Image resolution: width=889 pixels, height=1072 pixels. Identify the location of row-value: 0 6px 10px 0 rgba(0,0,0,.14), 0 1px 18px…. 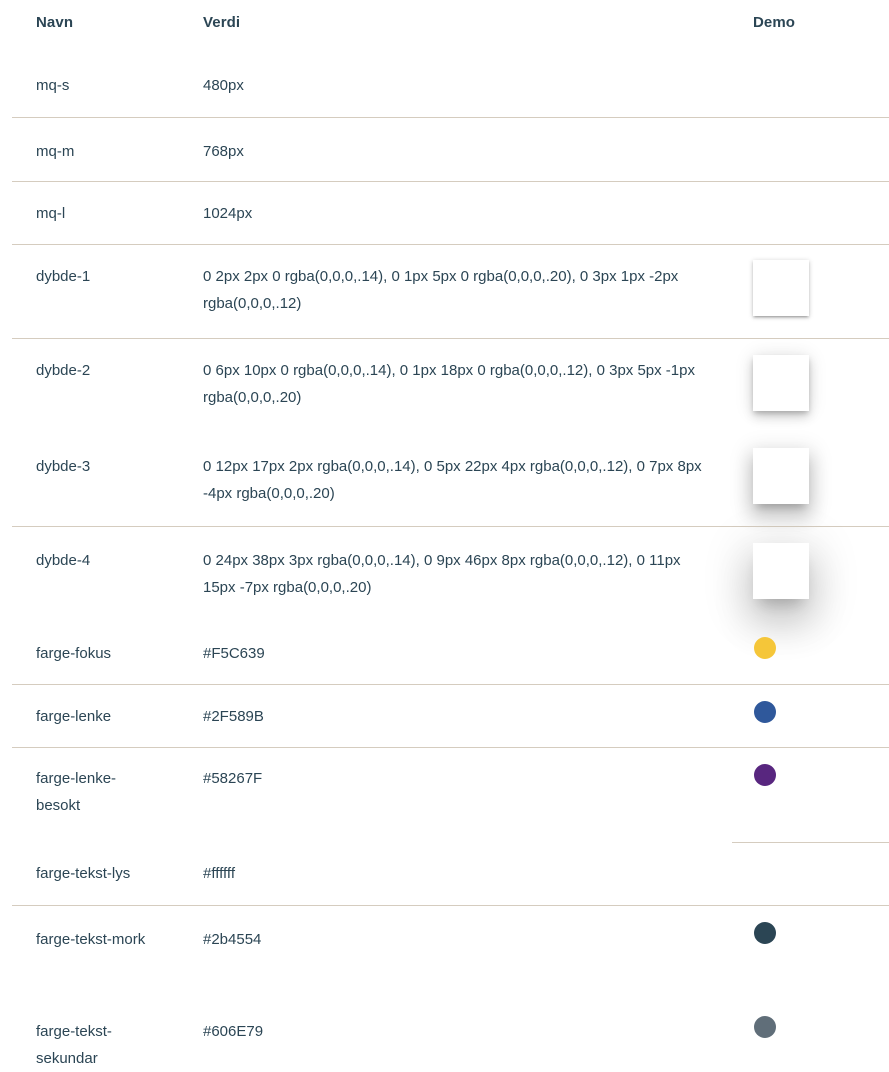
(449, 384).